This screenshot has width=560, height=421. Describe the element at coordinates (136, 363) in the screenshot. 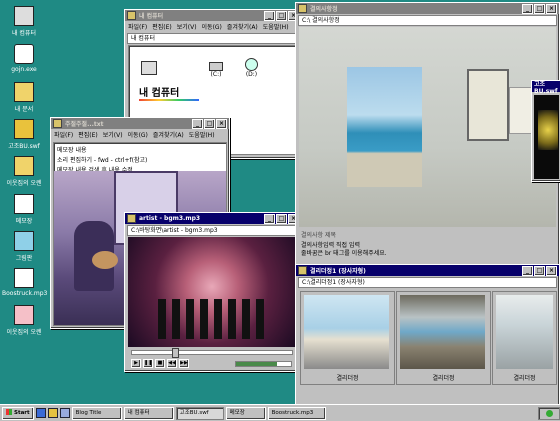

I see `play-button: ▶` at that location.